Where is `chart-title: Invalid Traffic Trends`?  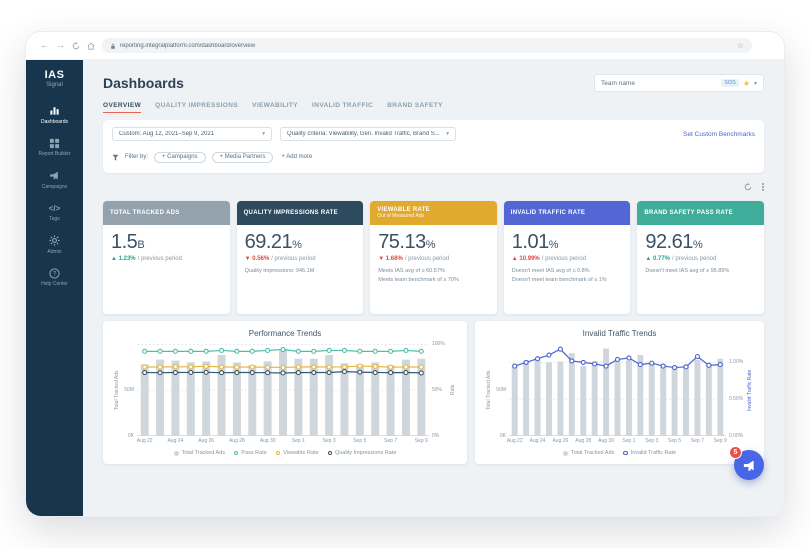 chart-title: Invalid Traffic Trends is located at coordinates (619, 333).